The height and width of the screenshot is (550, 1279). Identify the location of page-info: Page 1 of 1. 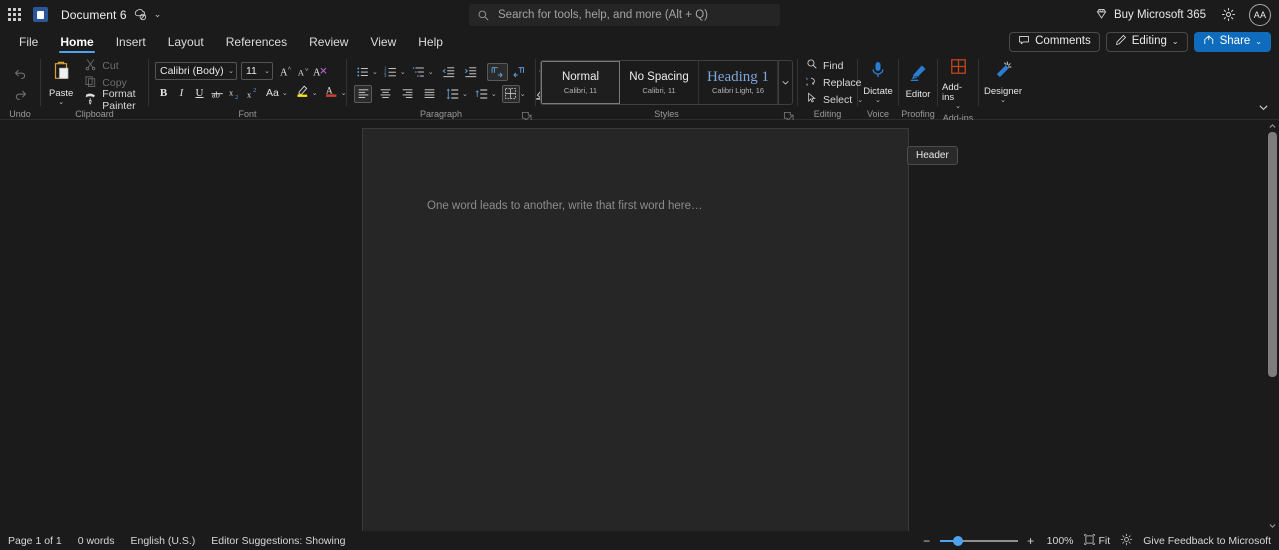
(35, 541).